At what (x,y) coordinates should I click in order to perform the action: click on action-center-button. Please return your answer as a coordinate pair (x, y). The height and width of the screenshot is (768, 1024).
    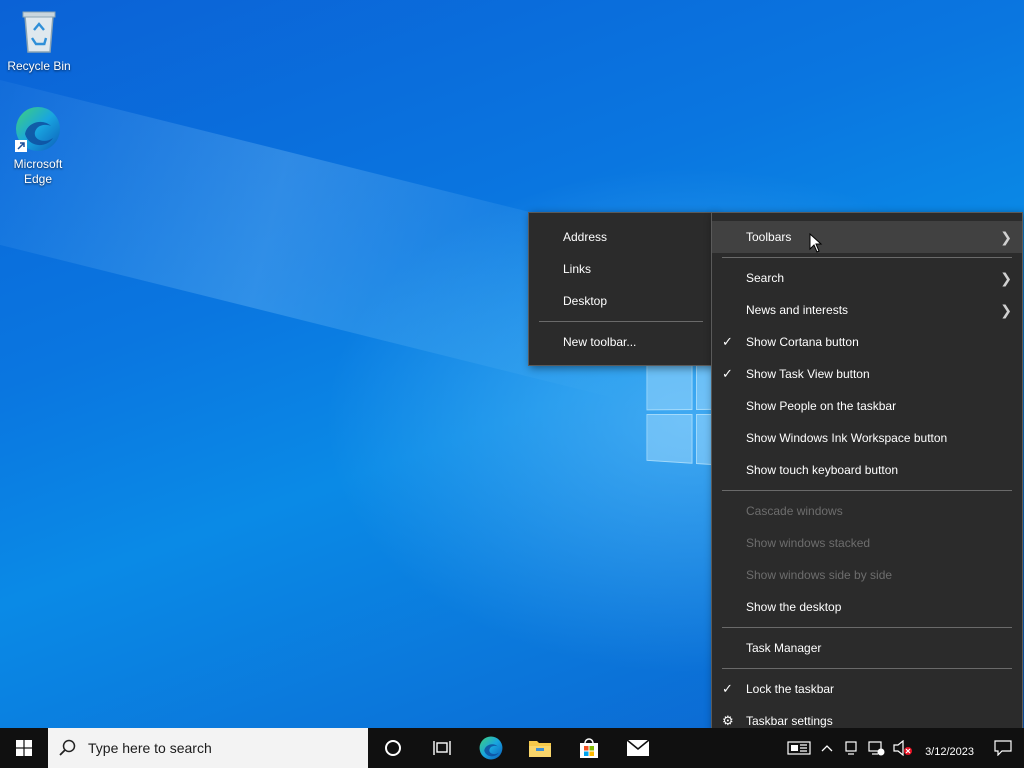
    Looking at the image, I should click on (1003, 748).